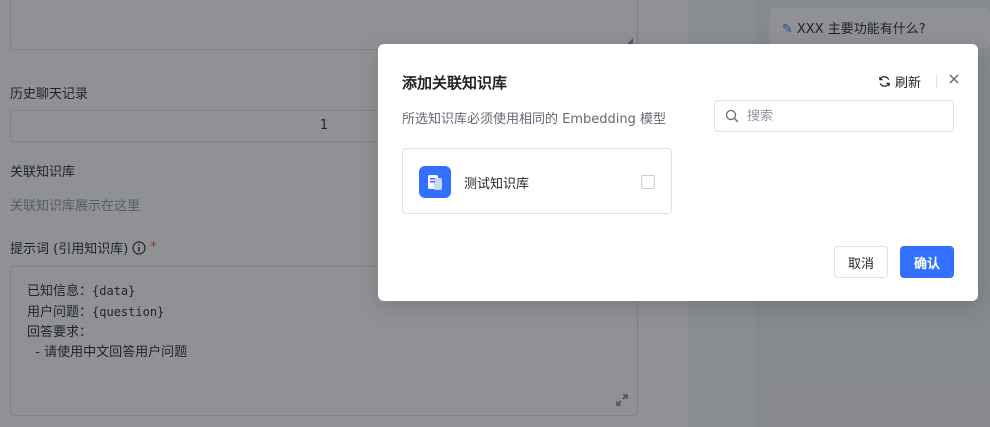 The image size is (990, 427). I want to click on search-input, so click(842, 116).